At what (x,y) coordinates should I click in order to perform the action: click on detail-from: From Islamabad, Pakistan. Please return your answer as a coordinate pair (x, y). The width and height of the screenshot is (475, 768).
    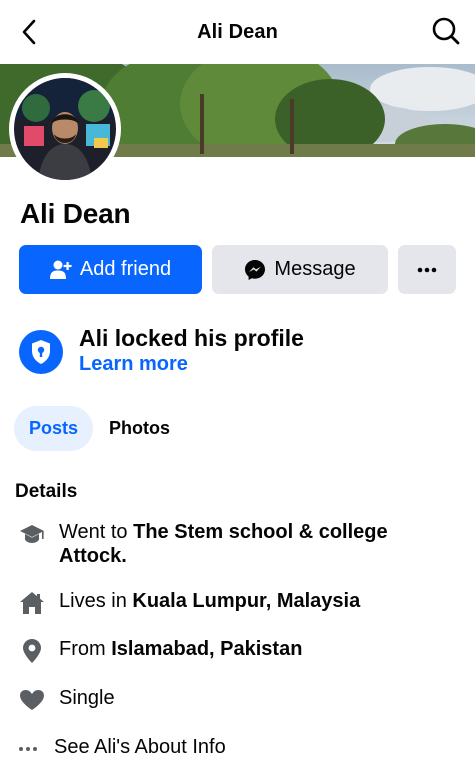
    Looking at the image, I should click on (238, 651).